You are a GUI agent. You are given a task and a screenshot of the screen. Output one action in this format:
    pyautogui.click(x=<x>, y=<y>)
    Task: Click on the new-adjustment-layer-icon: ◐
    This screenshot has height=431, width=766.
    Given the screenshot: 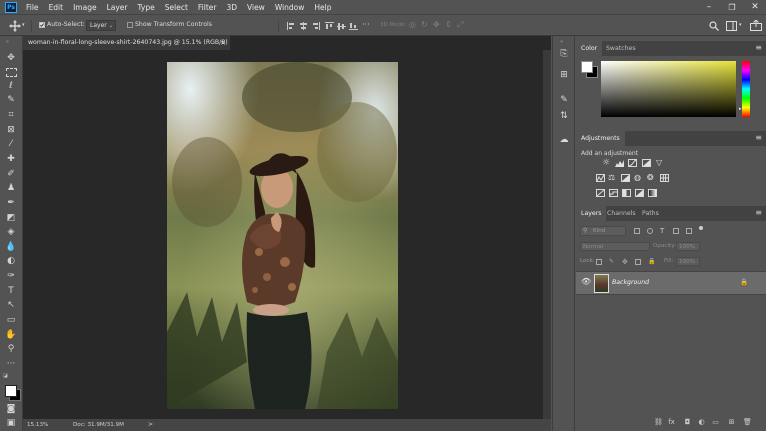 What is the action you would take?
    pyautogui.click(x=701, y=422)
    